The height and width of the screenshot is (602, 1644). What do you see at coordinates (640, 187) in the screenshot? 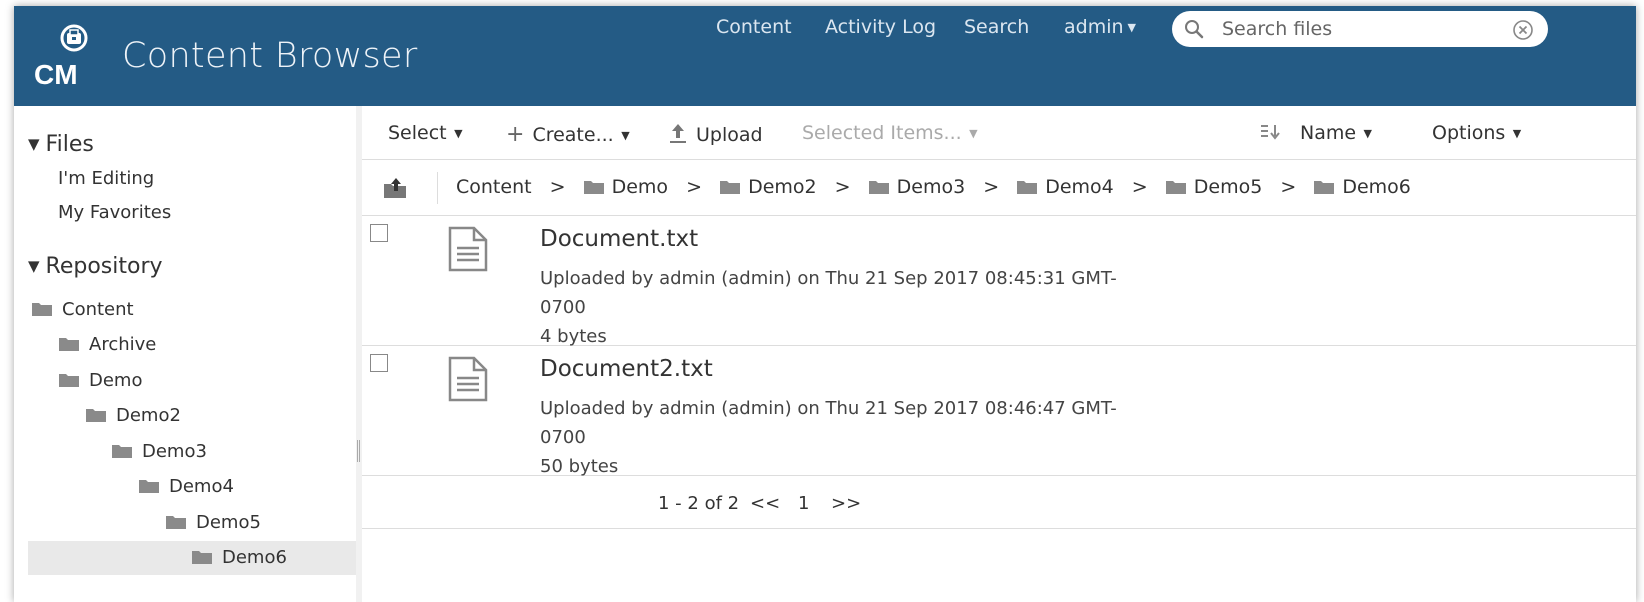
I see `breadcrumb-label: Demo` at bounding box center [640, 187].